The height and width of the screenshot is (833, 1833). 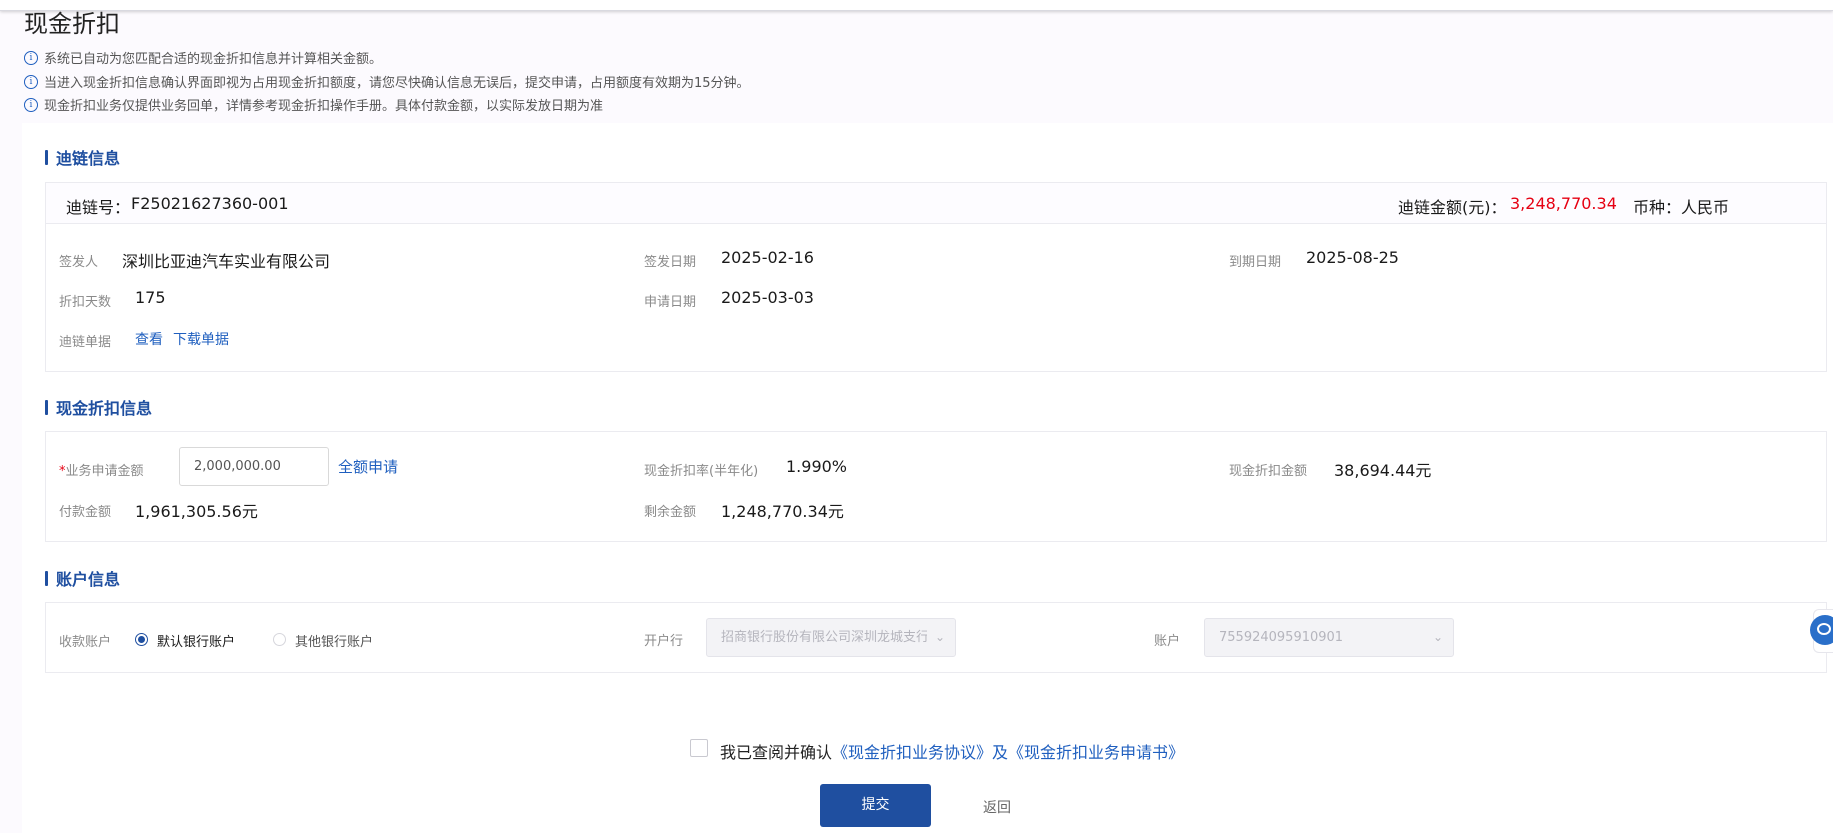 What do you see at coordinates (196, 511) in the screenshot?
I see `payment-amount: 1,961,305.56元` at bounding box center [196, 511].